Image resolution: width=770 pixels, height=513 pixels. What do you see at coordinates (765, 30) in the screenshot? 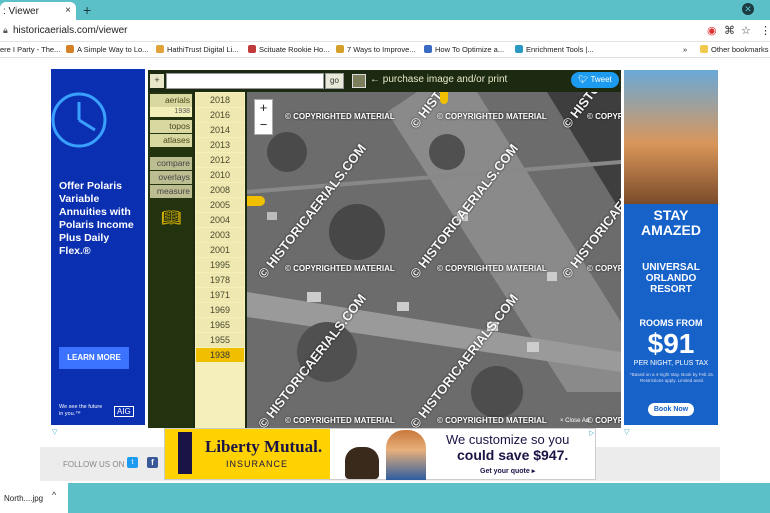
I see `more-icon: ⋮` at bounding box center [765, 30].